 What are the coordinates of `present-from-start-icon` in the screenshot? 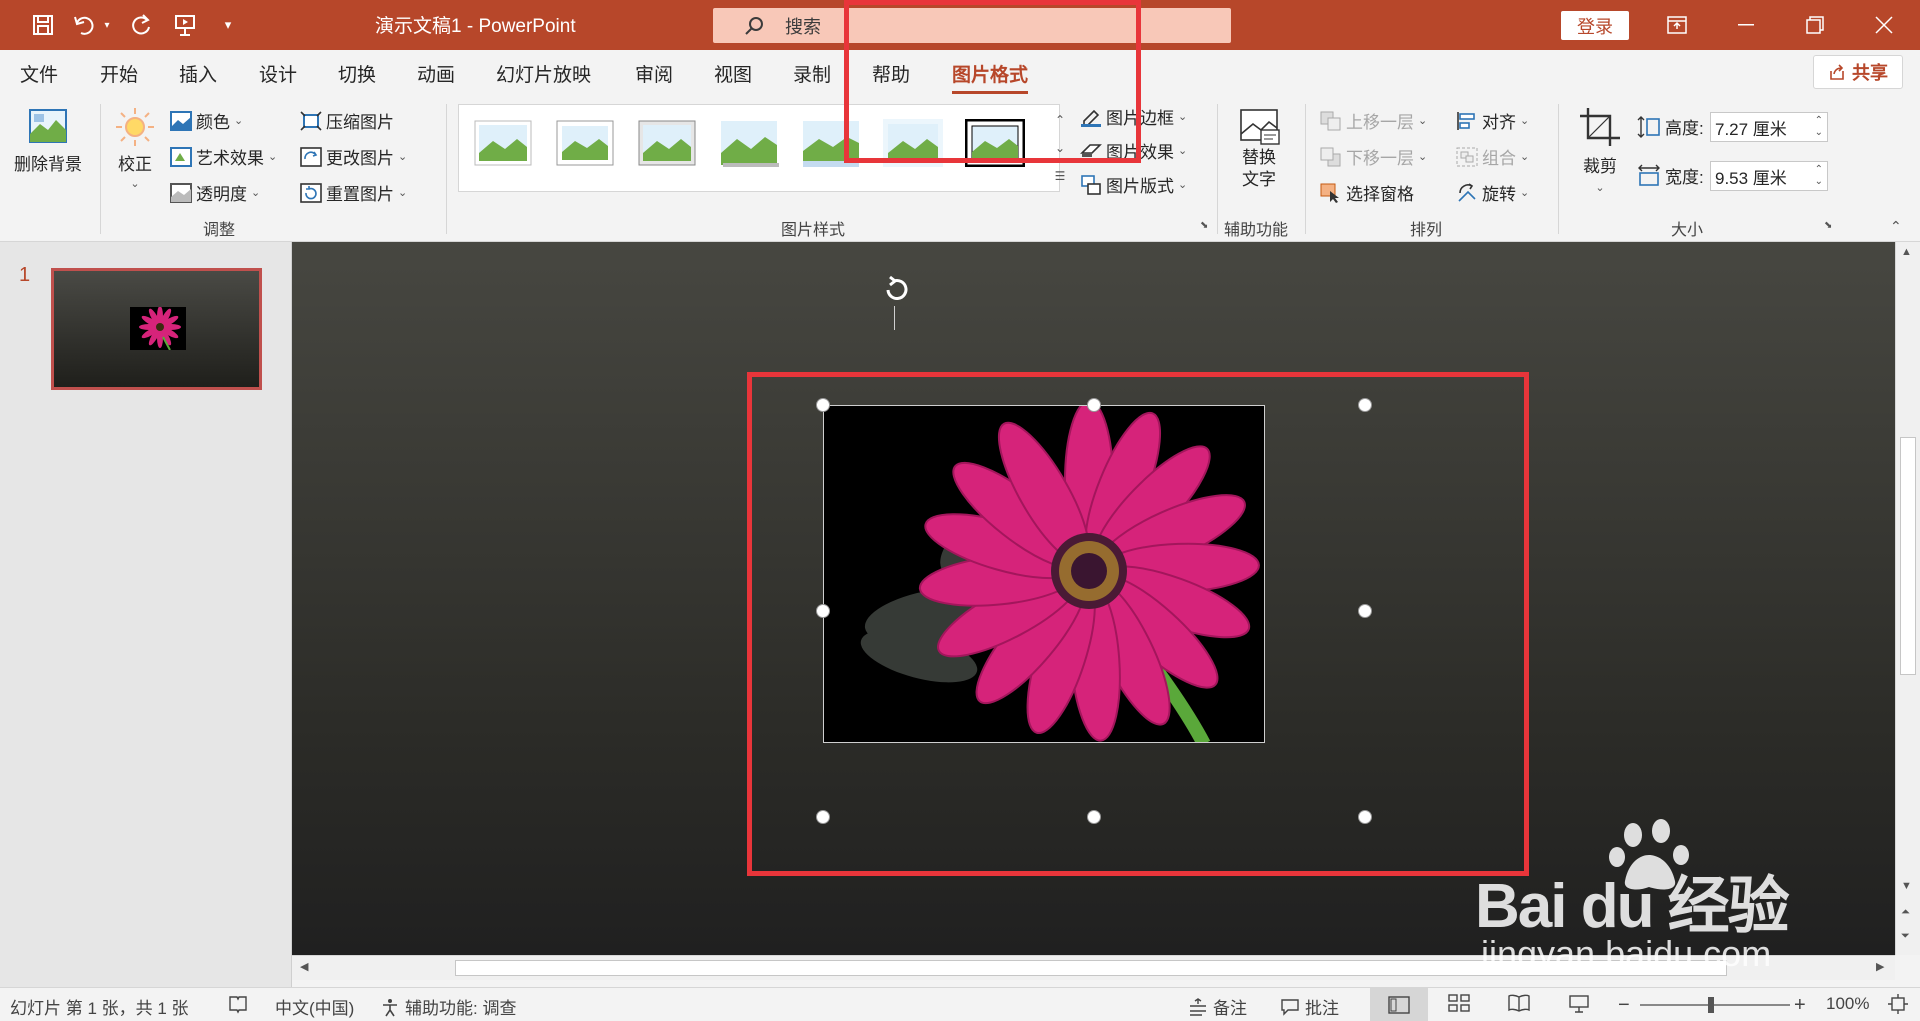 It's located at (185, 25).